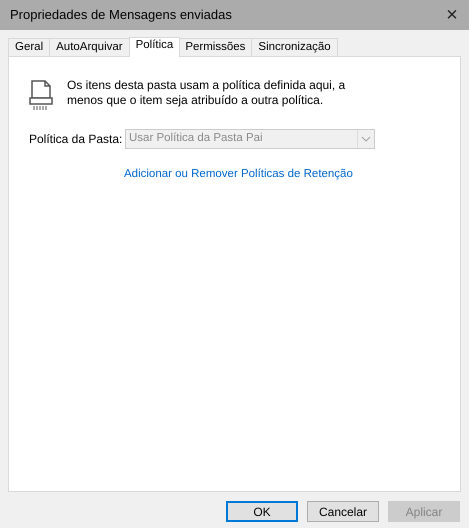  I want to click on policy-description: Os itens desta pasta usam a política definida aqui, a menos que o item seja atribuído a outra política., so click(206, 93).